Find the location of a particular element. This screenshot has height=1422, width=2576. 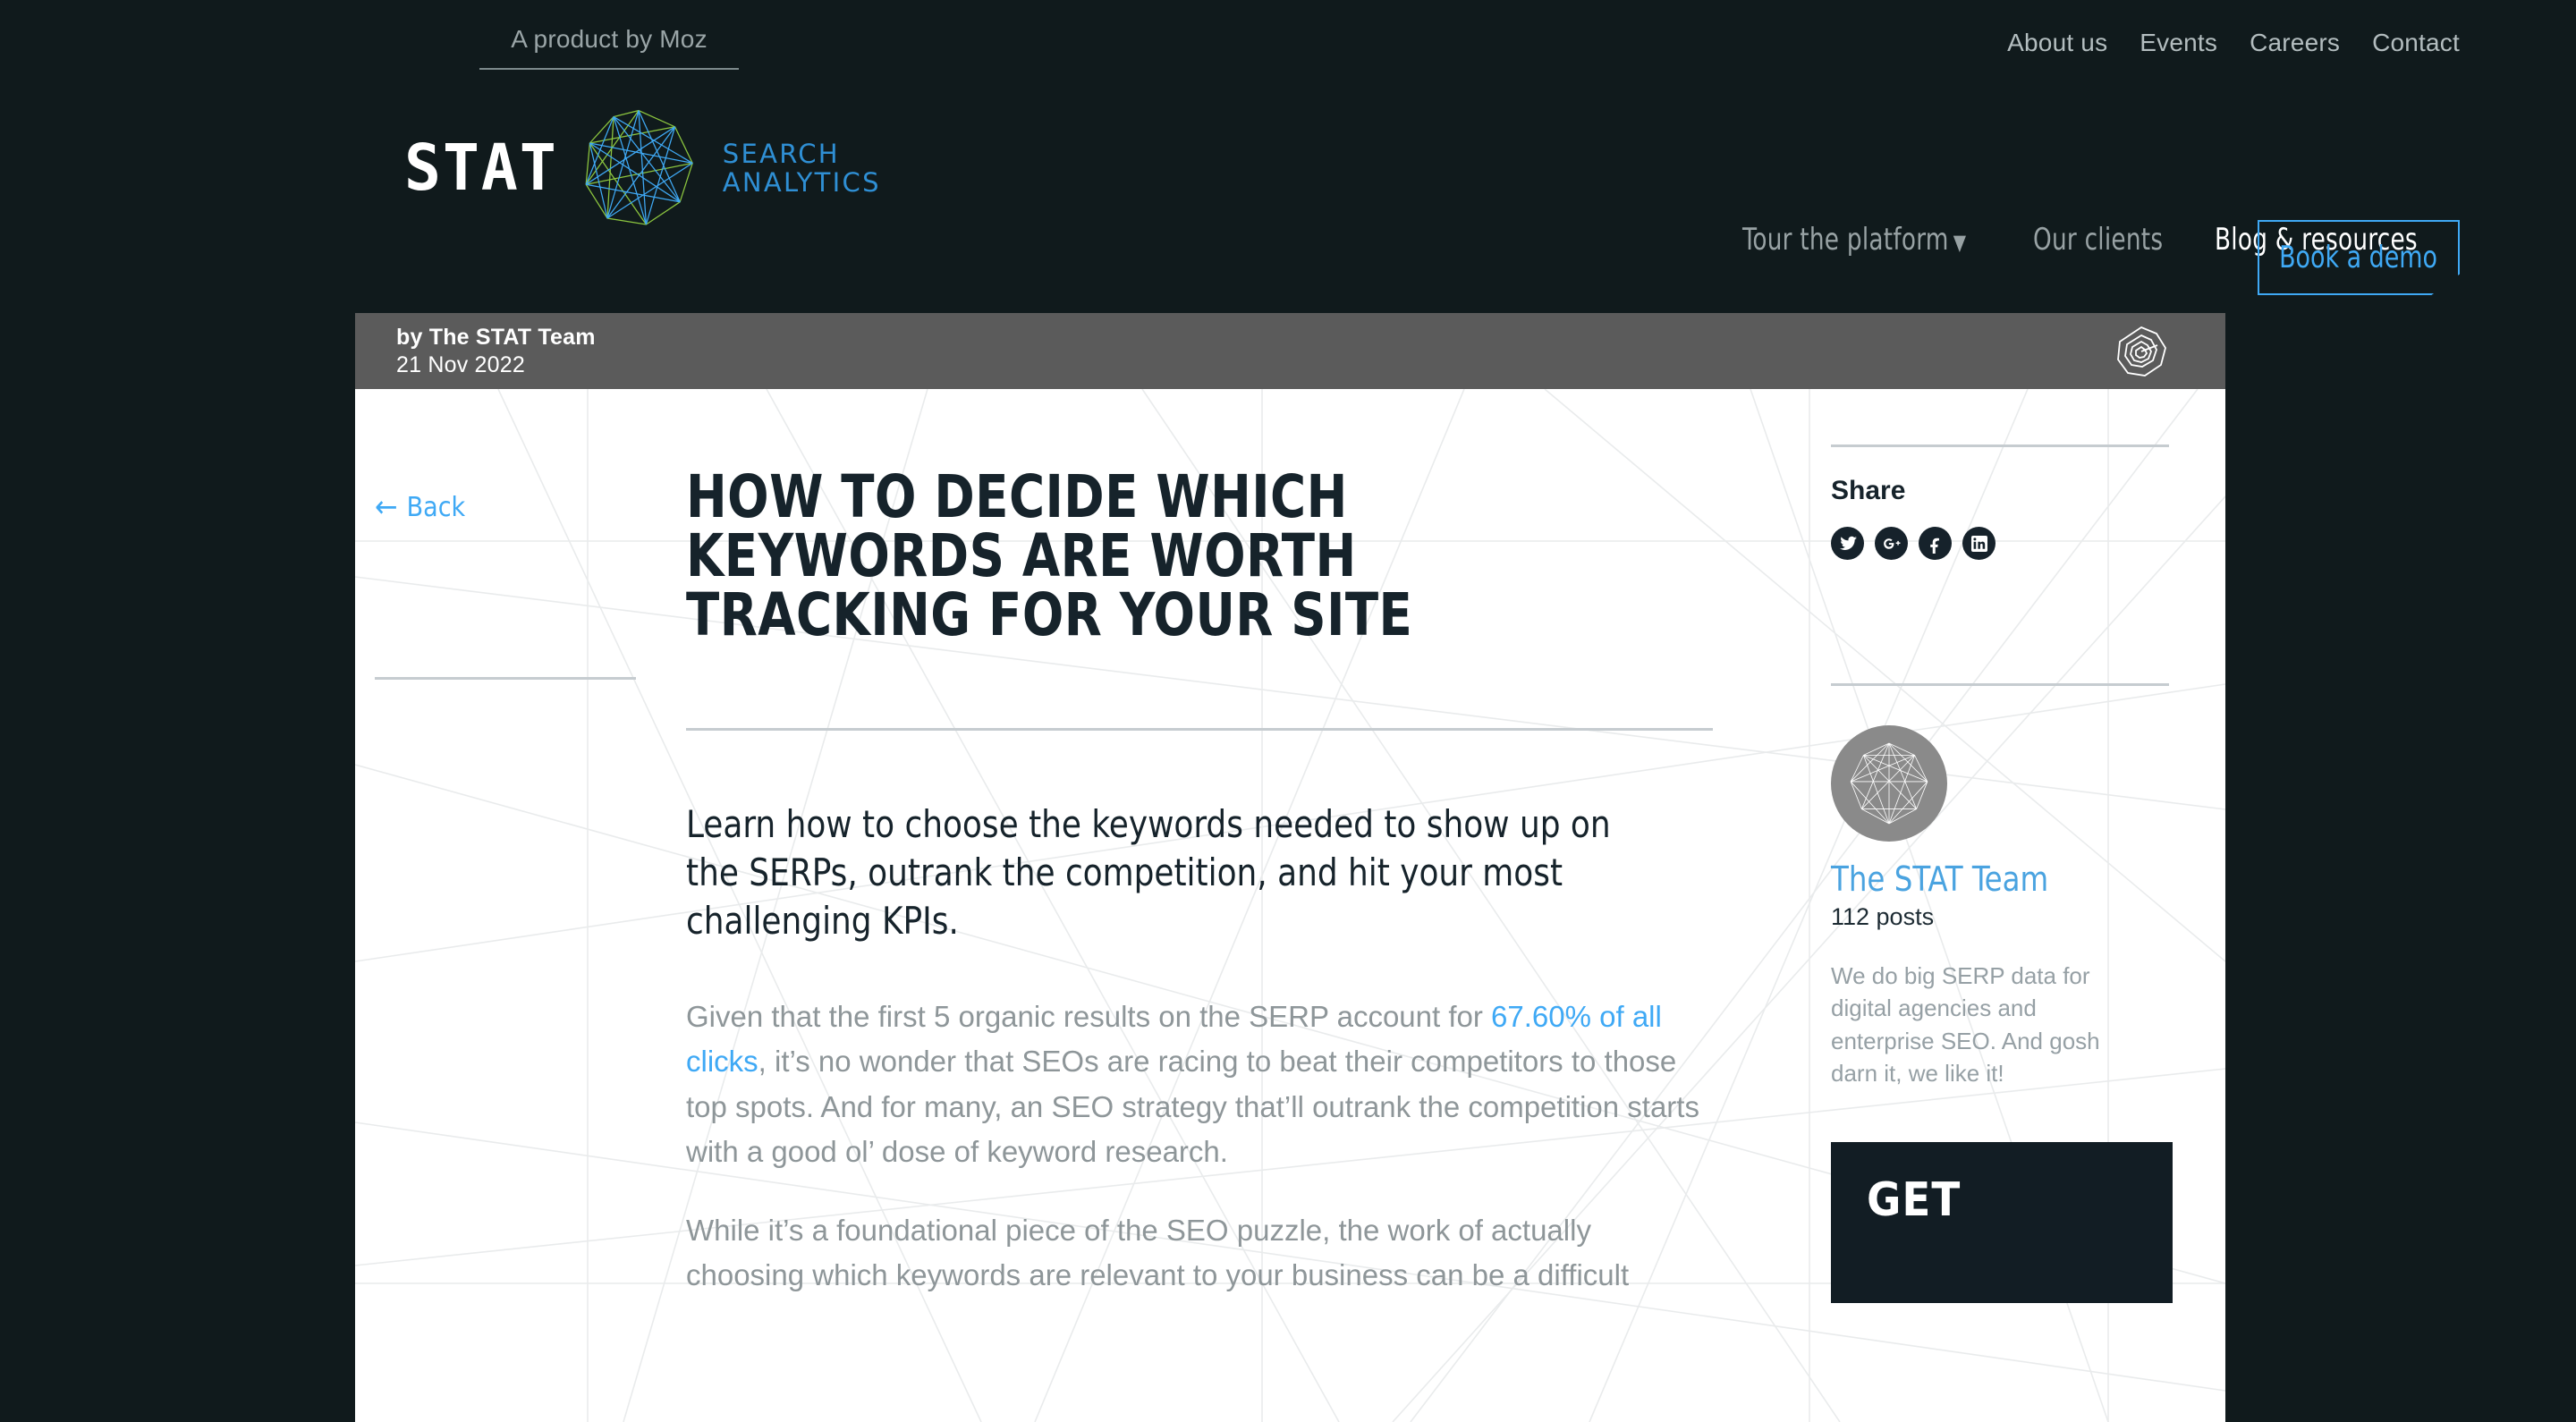

facebook-icon is located at coordinates (1935, 543).